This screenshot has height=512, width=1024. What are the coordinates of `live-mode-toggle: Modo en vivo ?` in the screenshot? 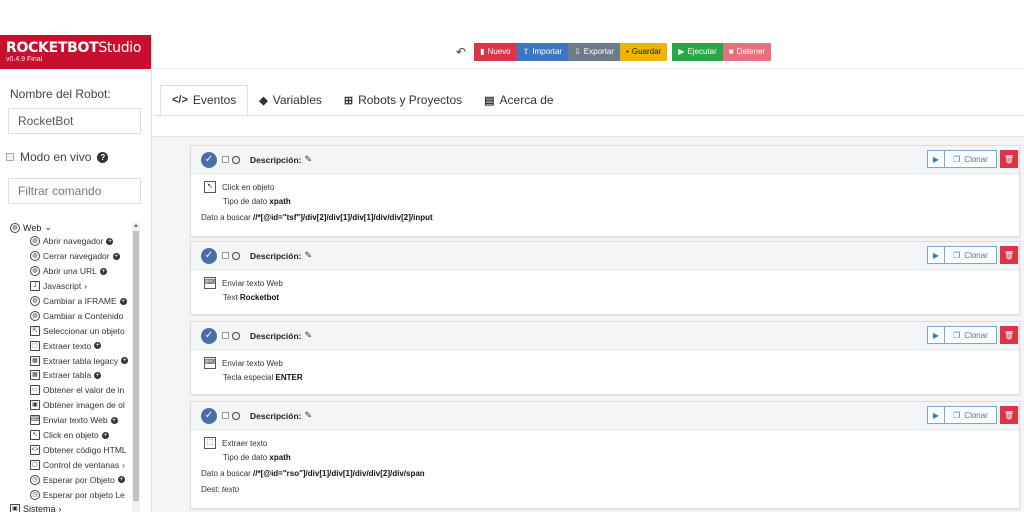 It's located at (78, 157).